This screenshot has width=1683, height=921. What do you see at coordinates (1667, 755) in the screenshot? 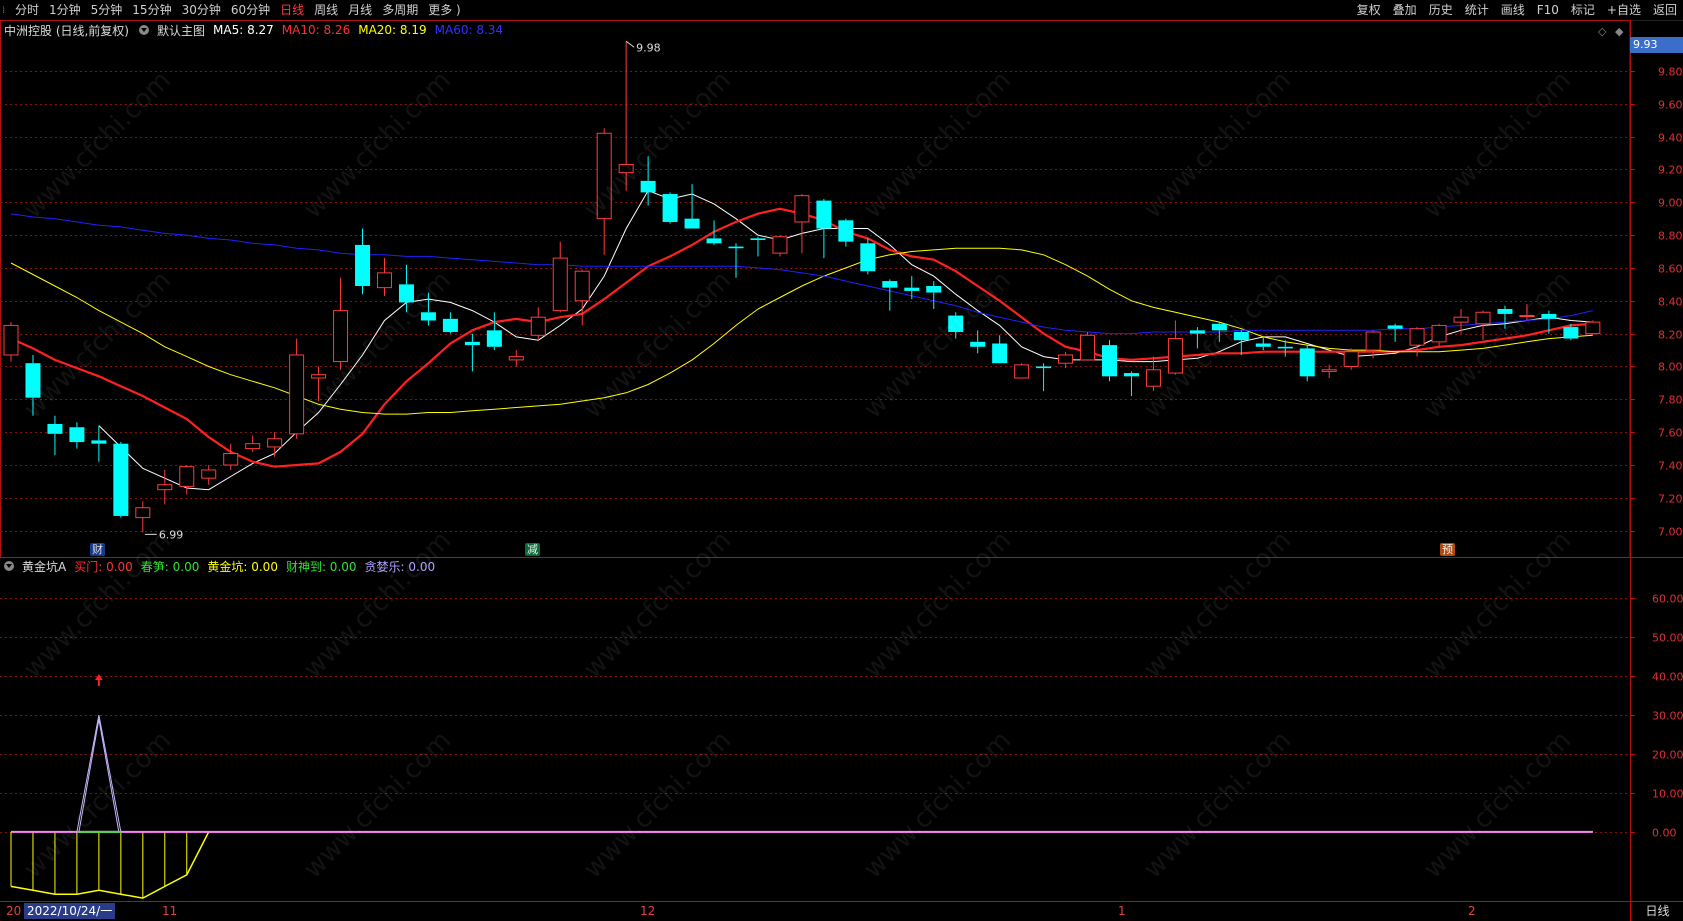
I see `indicator-tick-label: 20.00` at bounding box center [1667, 755].